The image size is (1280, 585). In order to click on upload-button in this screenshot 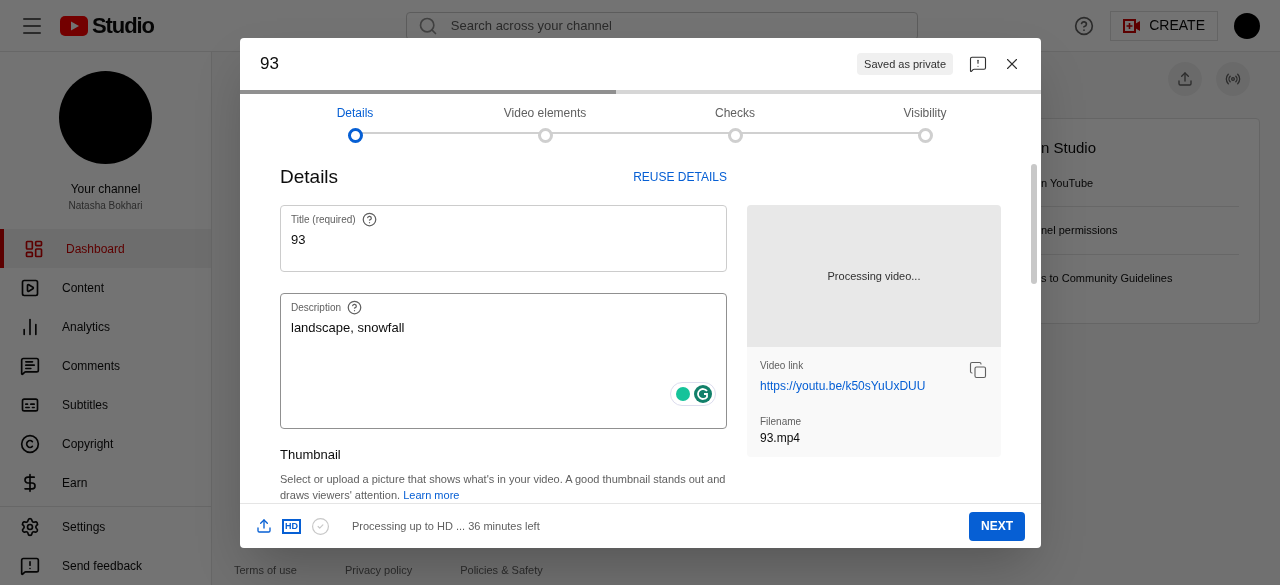, I will do `click(1185, 79)`.